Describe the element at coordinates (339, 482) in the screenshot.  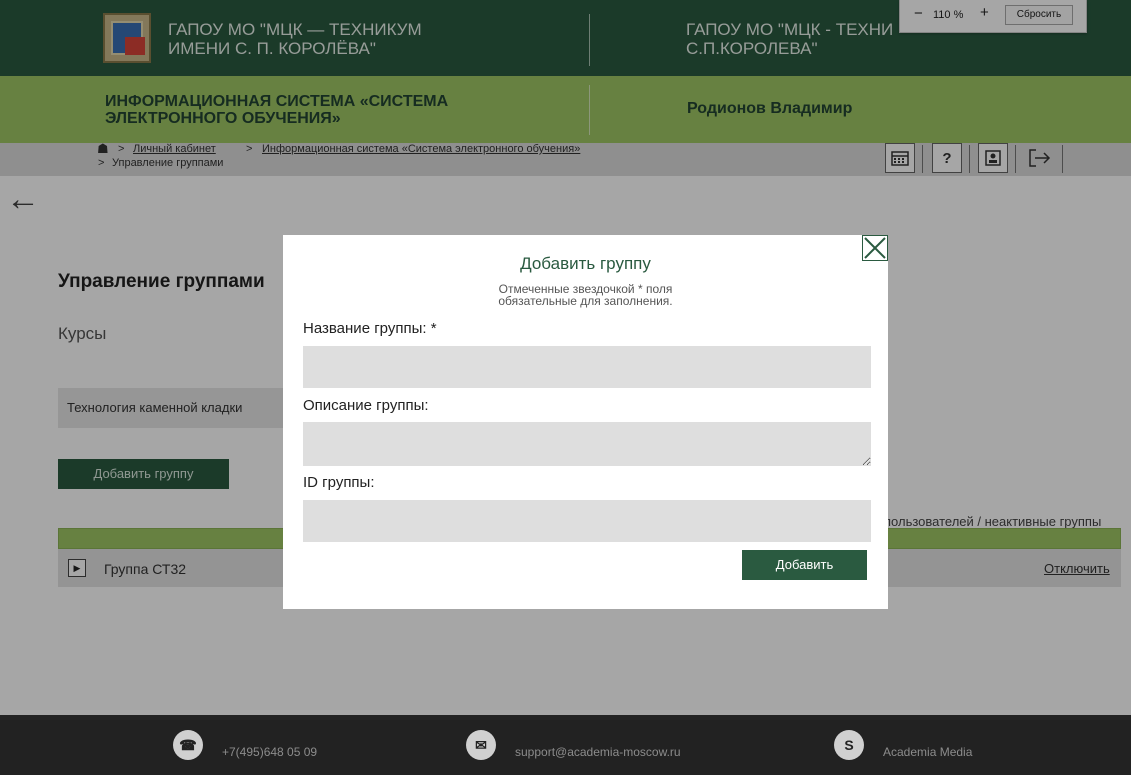
I see `group-id-label: ID группы:` at that location.